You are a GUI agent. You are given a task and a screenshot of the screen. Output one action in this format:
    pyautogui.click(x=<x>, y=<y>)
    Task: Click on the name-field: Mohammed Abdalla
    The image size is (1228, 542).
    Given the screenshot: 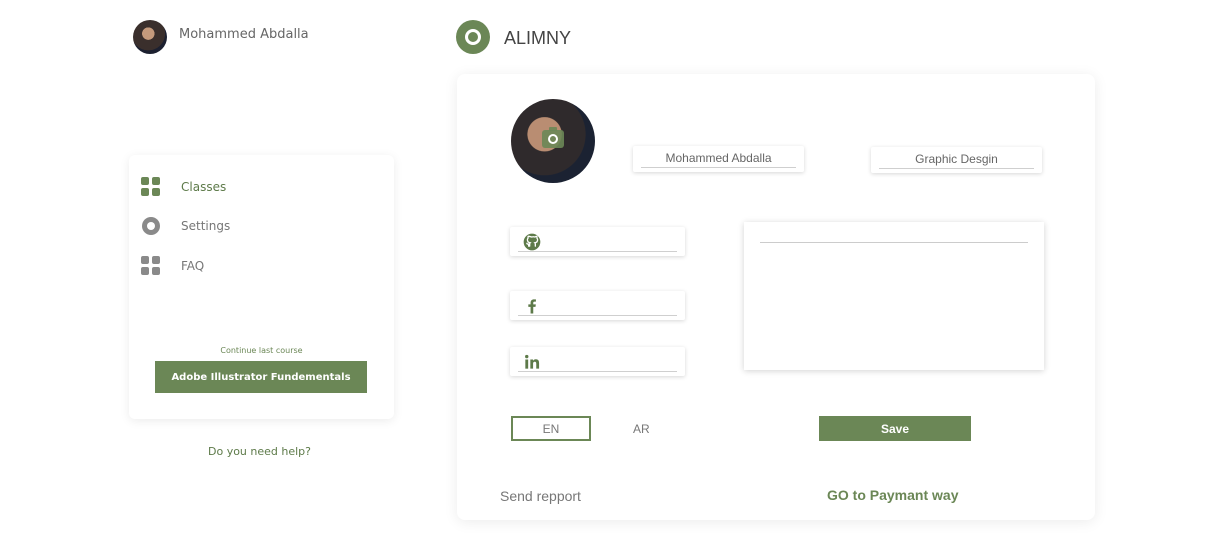 What is the action you would take?
    pyautogui.click(x=718, y=159)
    